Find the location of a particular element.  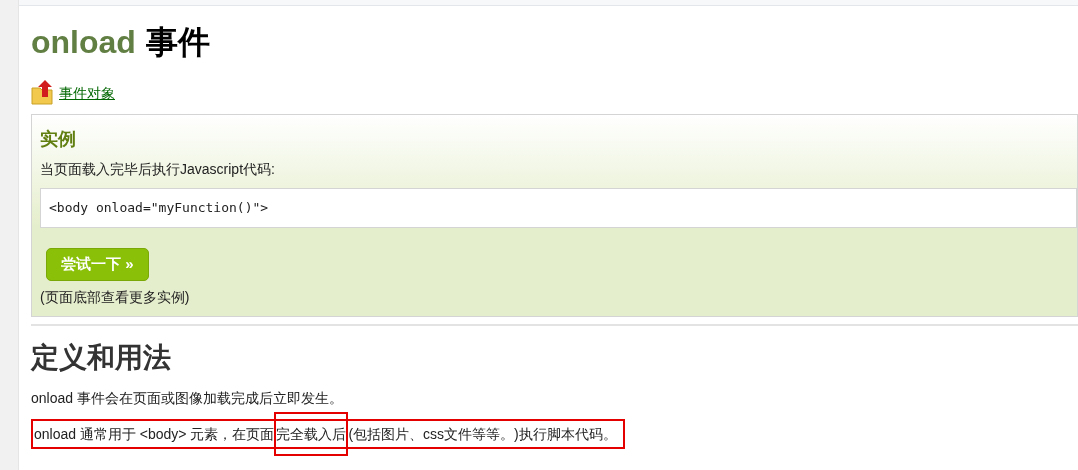

title-keyword: onload is located at coordinates (83, 42).